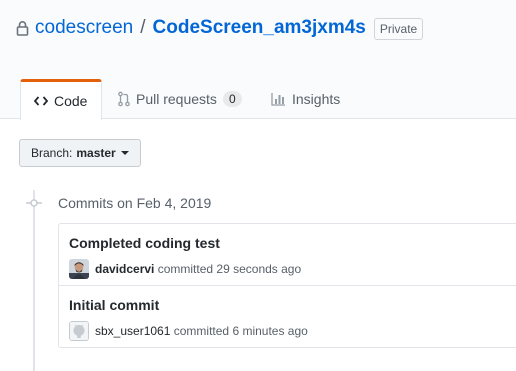 The height and width of the screenshot is (371, 516). I want to click on repo-tabs: Code Pull requests 0 Insights, so click(258, 99).